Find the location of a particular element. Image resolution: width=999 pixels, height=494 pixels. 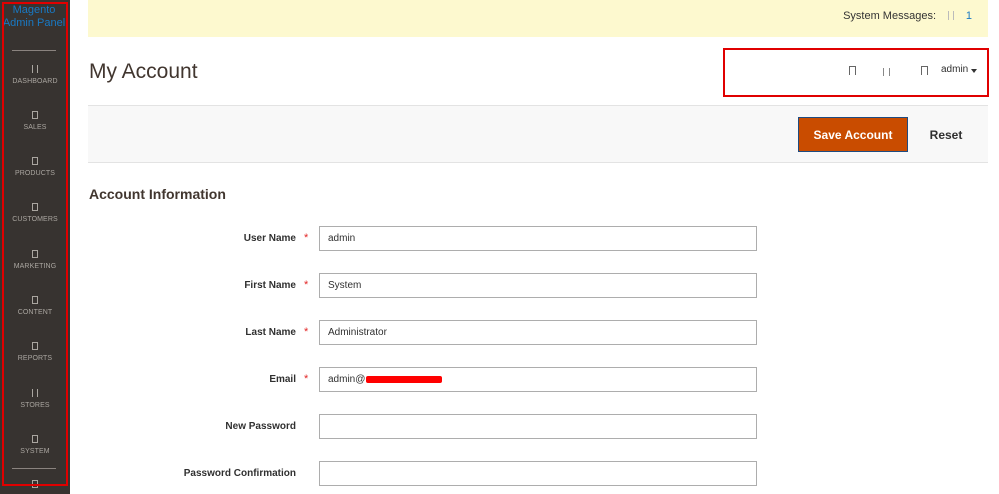

system-messages-count: 1 is located at coordinates (969, 16).